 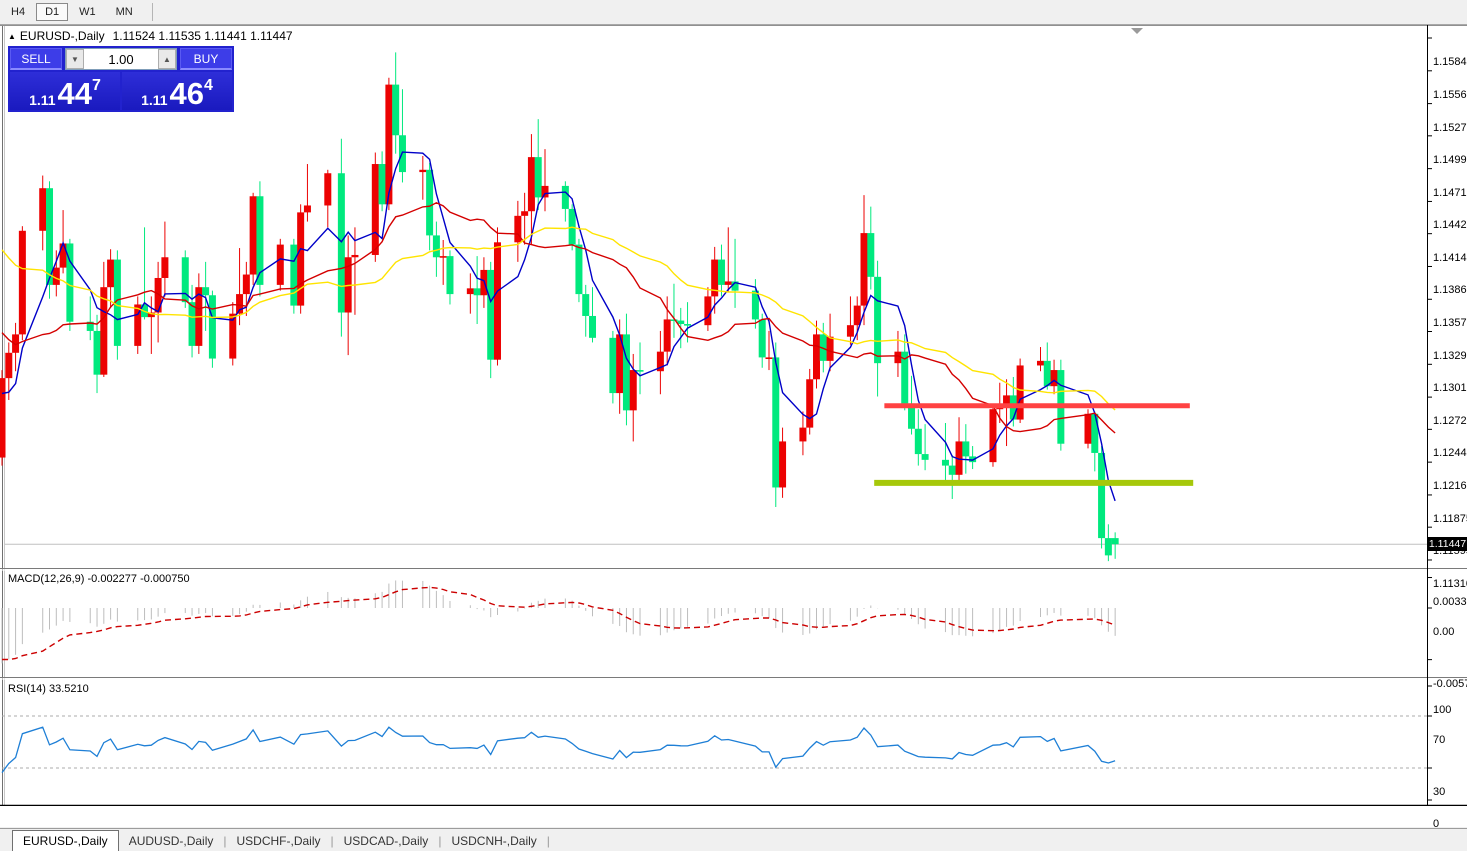 I want to click on volume-increase-button: ▲, so click(x=167, y=59).